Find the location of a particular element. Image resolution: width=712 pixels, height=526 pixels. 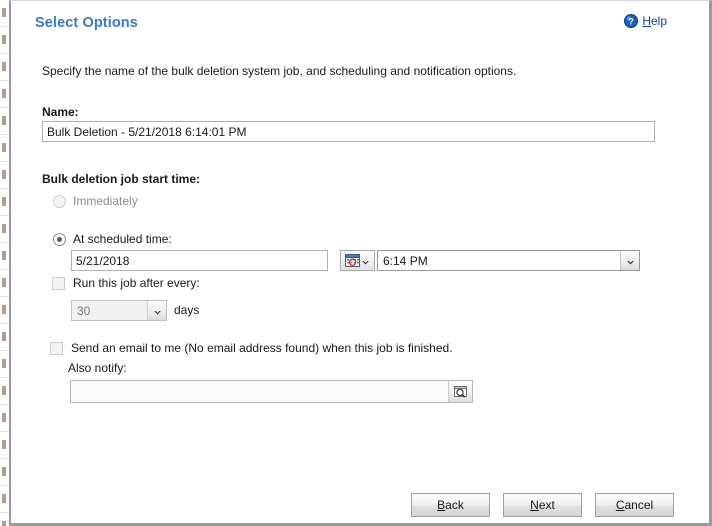

schedule-date-input is located at coordinates (199, 260).